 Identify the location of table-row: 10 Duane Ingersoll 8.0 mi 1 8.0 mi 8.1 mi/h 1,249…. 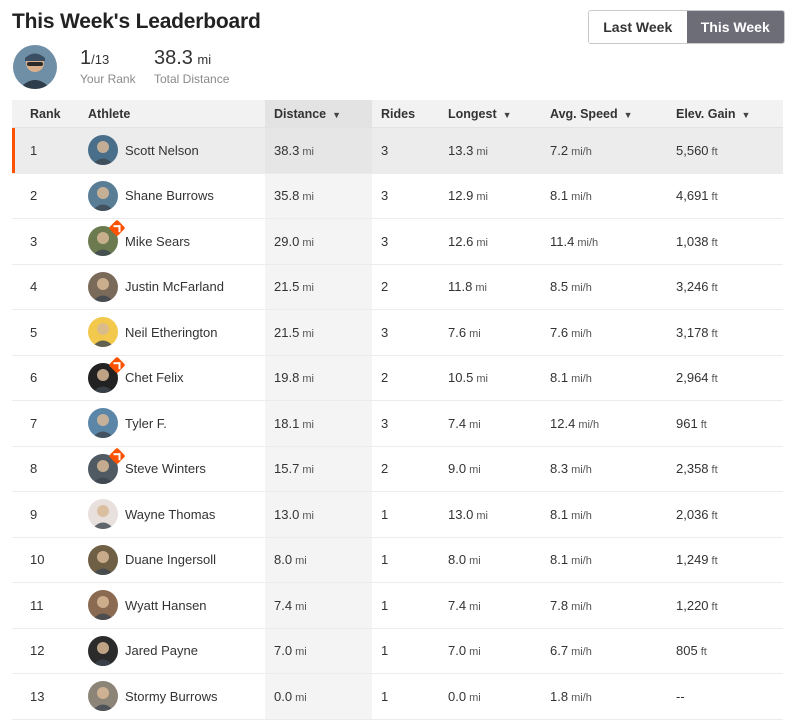
(397, 560).